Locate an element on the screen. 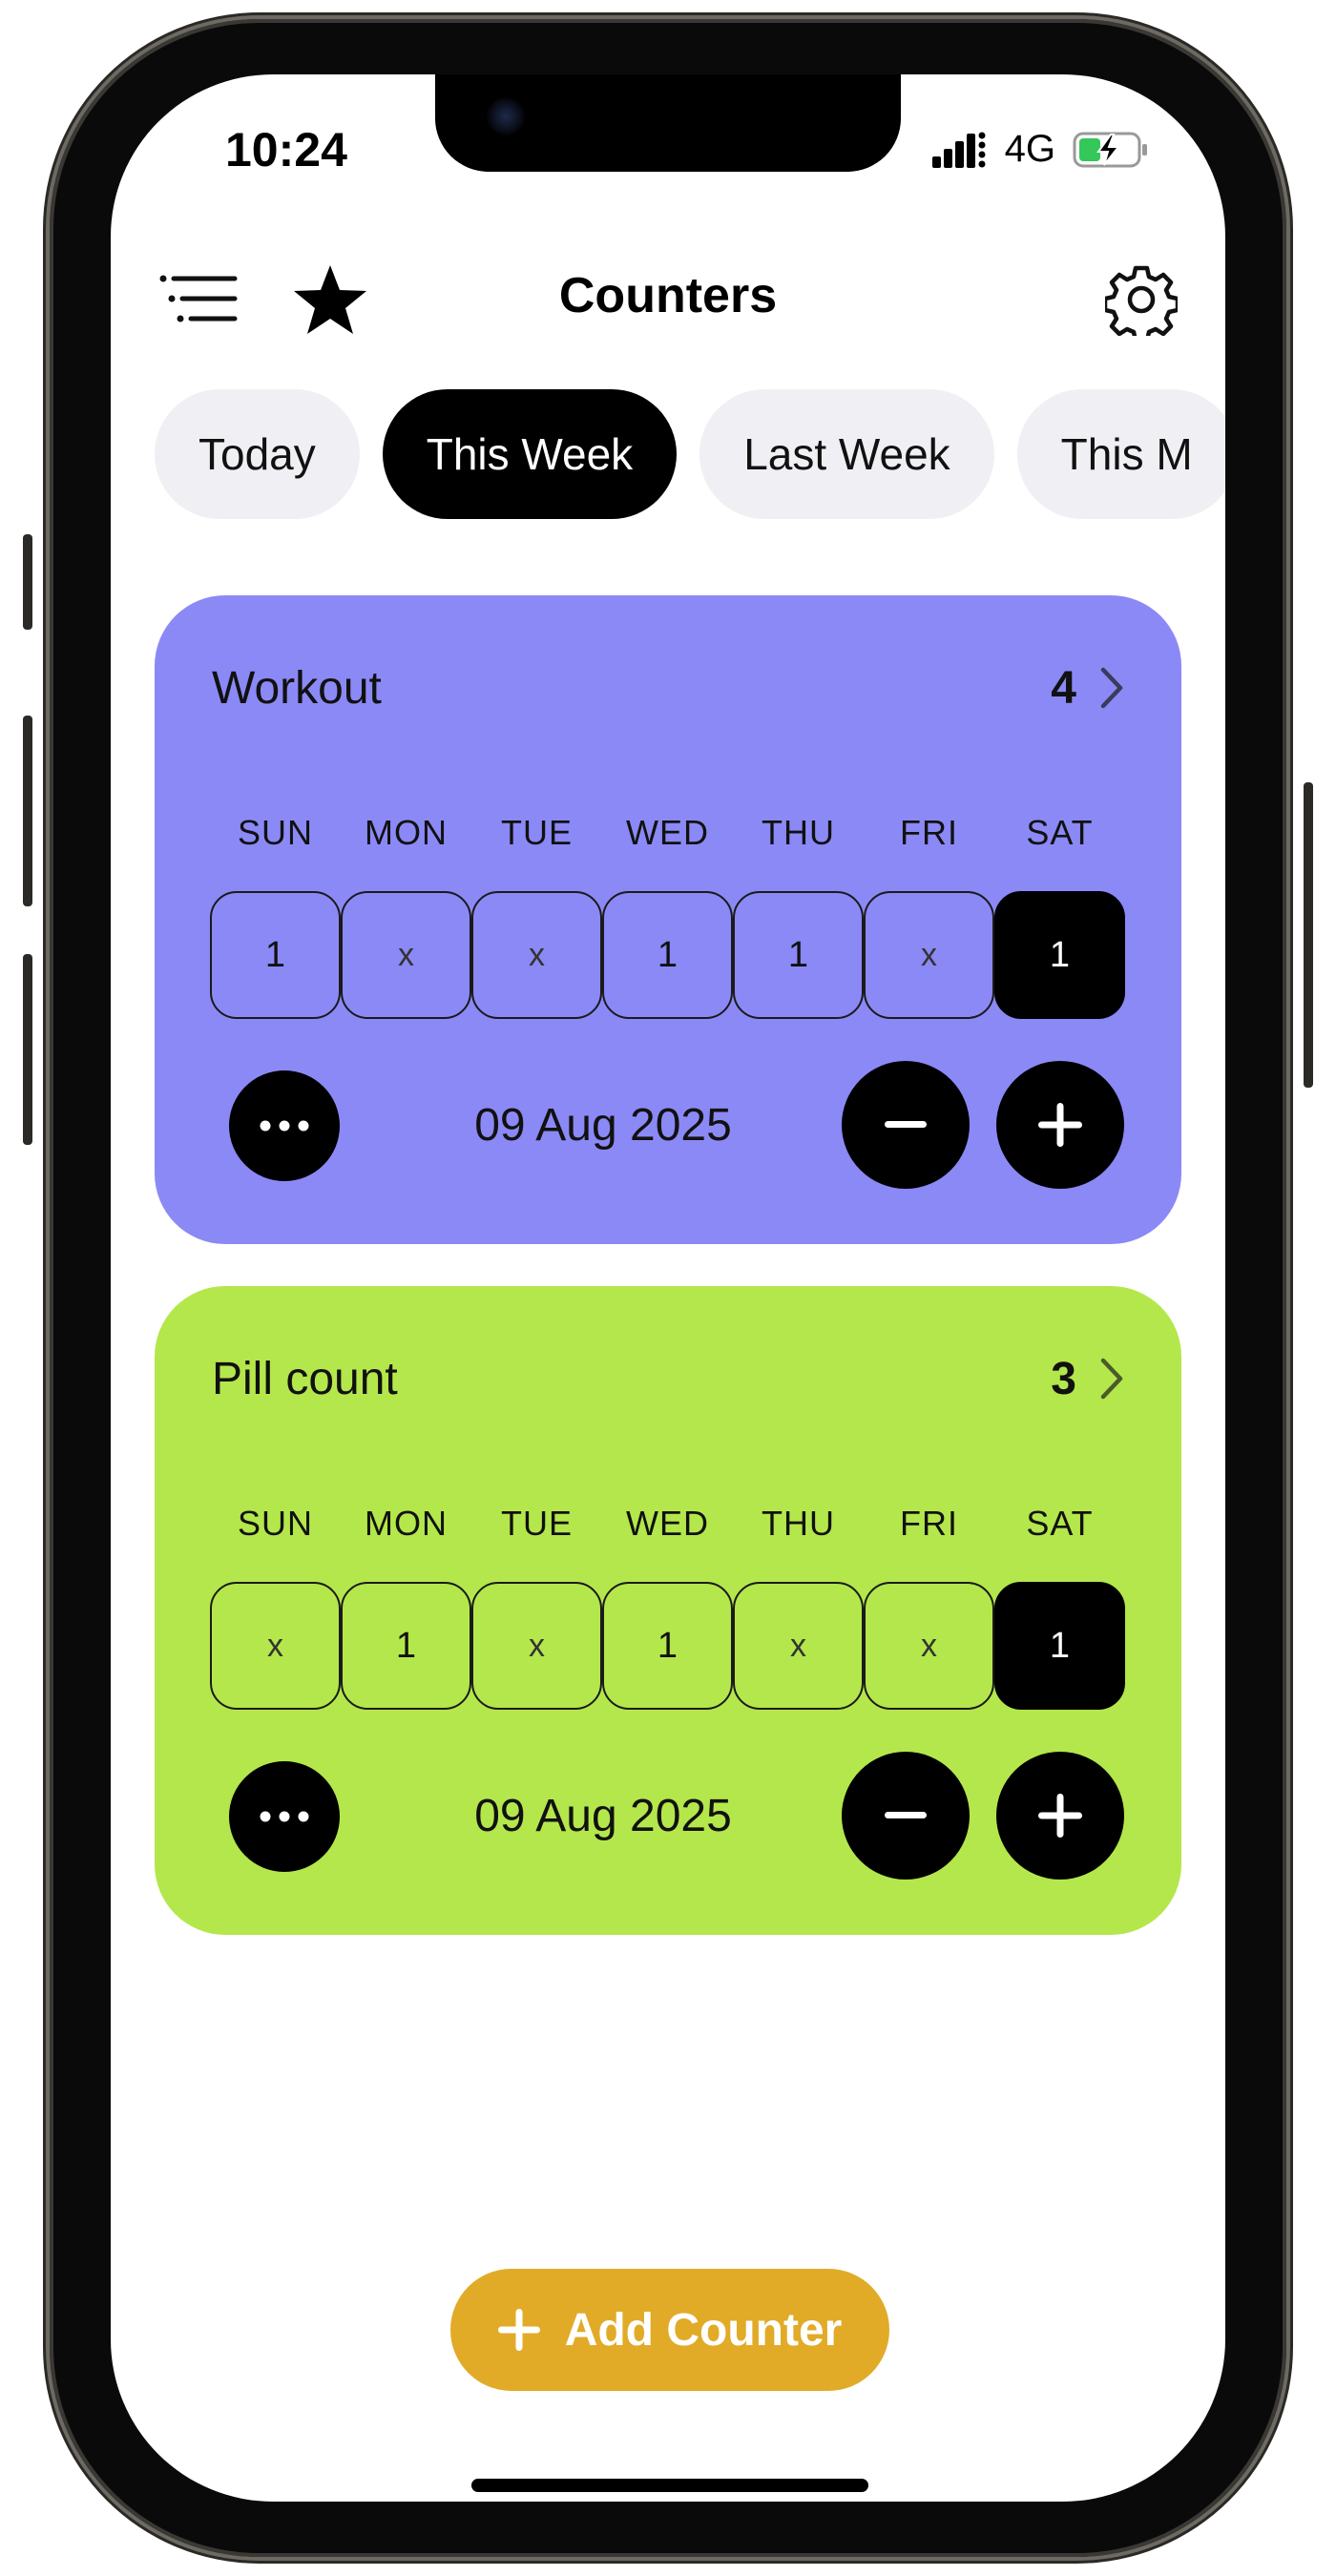 The image size is (1336, 2576). network-type: 4G is located at coordinates (1029, 149).